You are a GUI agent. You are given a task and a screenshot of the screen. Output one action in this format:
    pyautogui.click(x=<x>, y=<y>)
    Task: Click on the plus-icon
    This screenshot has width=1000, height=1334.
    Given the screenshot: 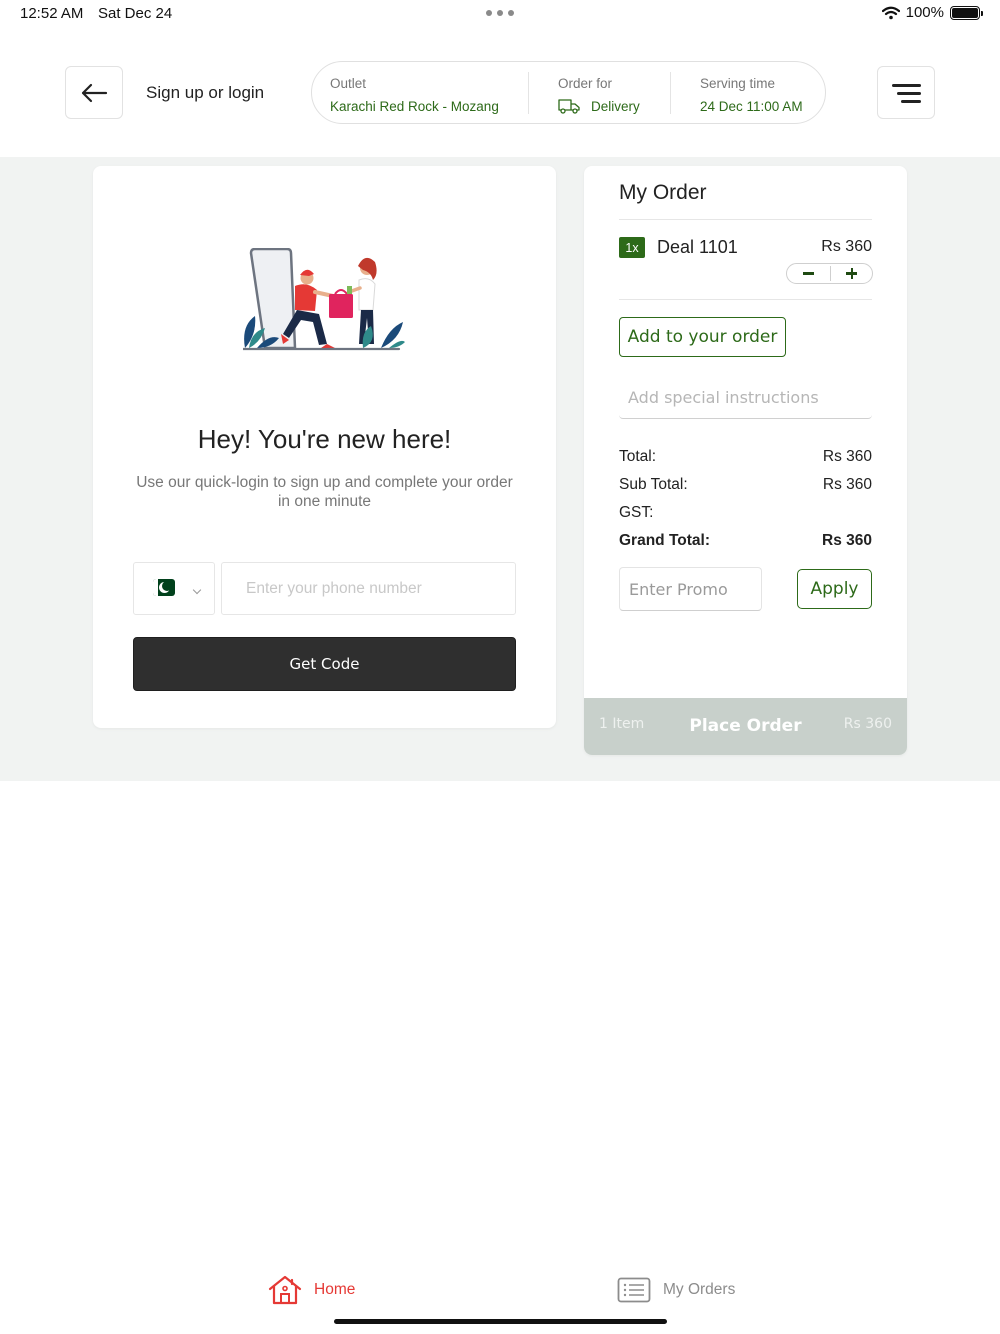 What is the action you would take?
    pyautogui.click(x=852, y=273)
    